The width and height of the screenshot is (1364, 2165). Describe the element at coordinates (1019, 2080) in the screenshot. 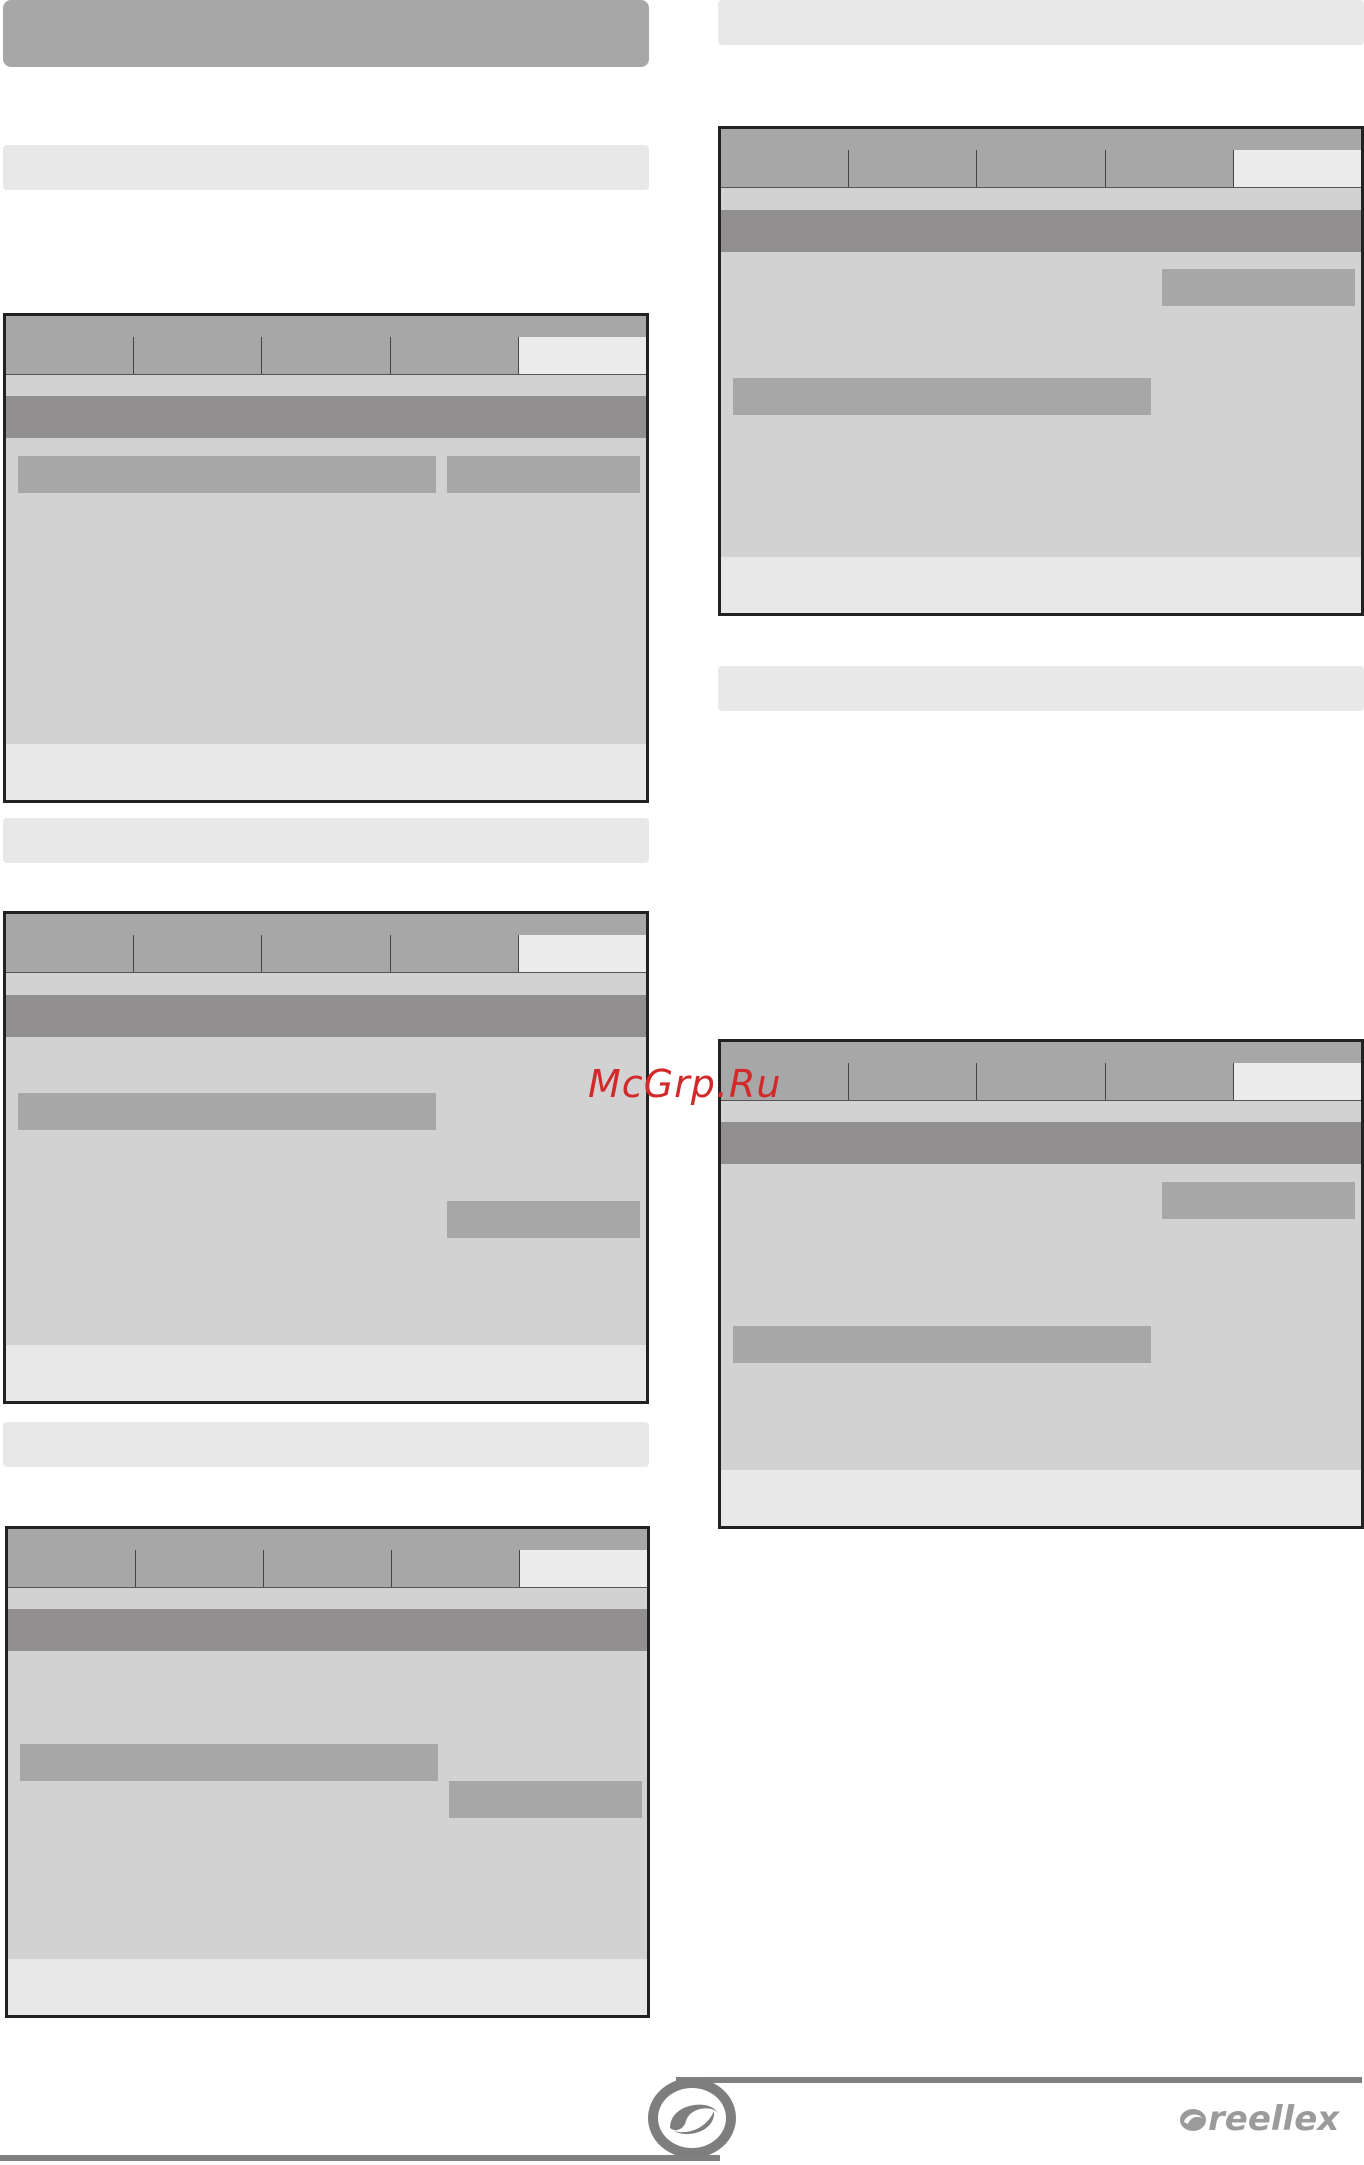

I see `footer-rule-top` at that location.